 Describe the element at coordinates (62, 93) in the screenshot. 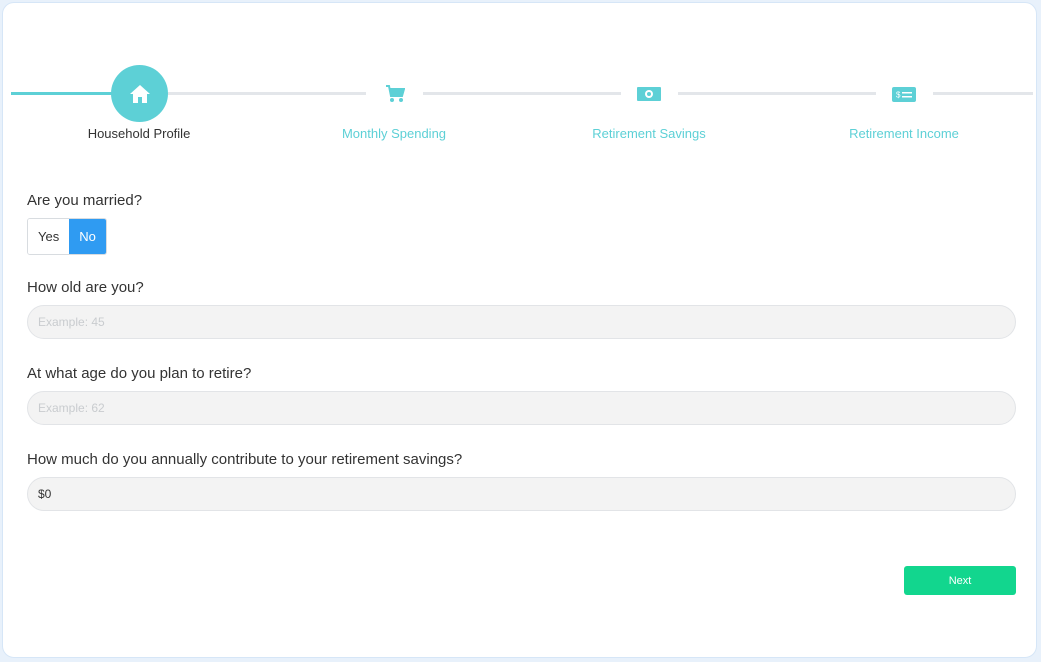

I see `track-segment-completed` at that location.